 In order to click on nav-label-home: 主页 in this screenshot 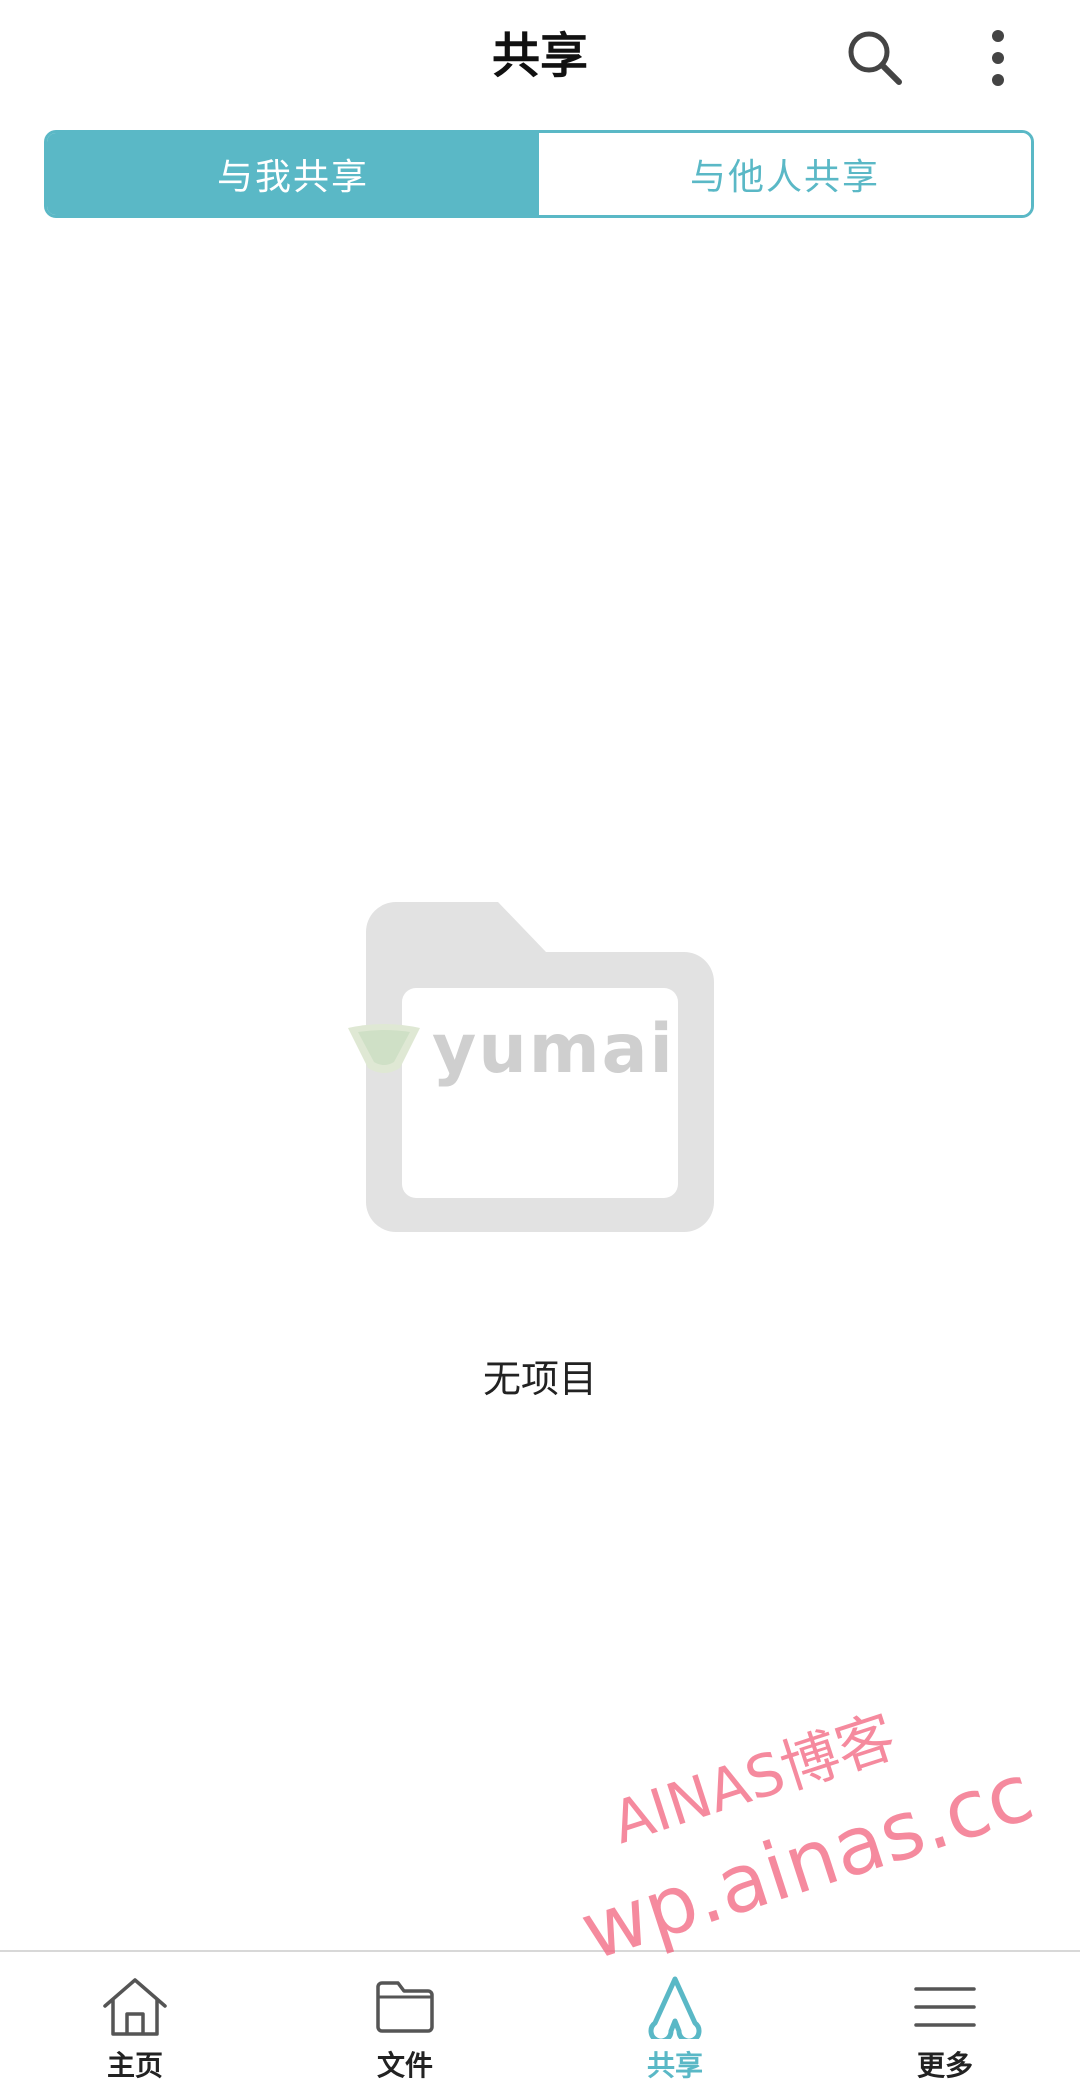, I will do `click(134, 2065)`.